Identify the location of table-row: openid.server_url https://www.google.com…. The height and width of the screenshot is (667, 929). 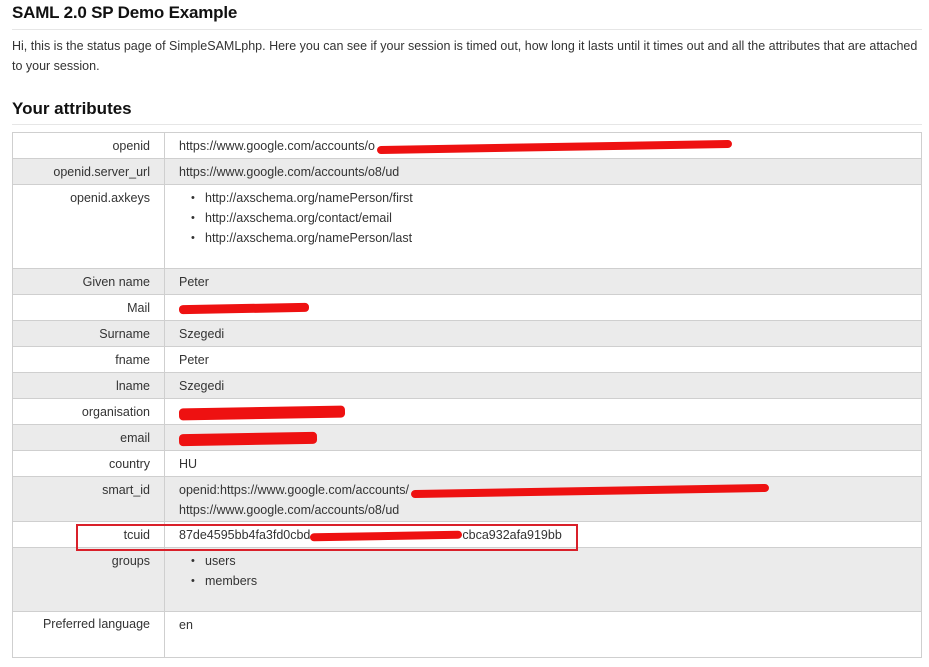
(467, 171).